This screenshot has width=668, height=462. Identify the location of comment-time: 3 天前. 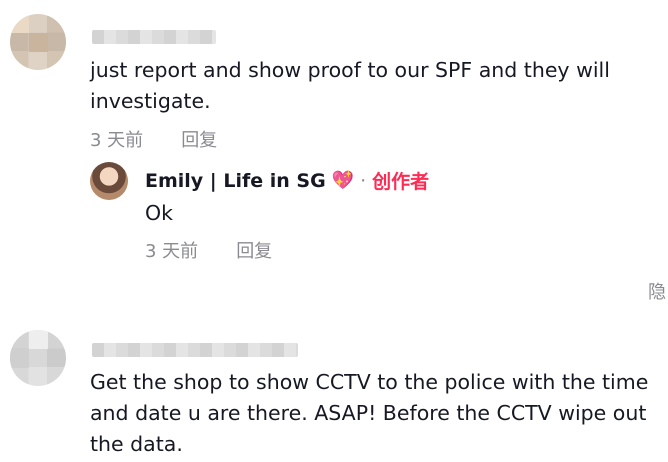
(117, 140).